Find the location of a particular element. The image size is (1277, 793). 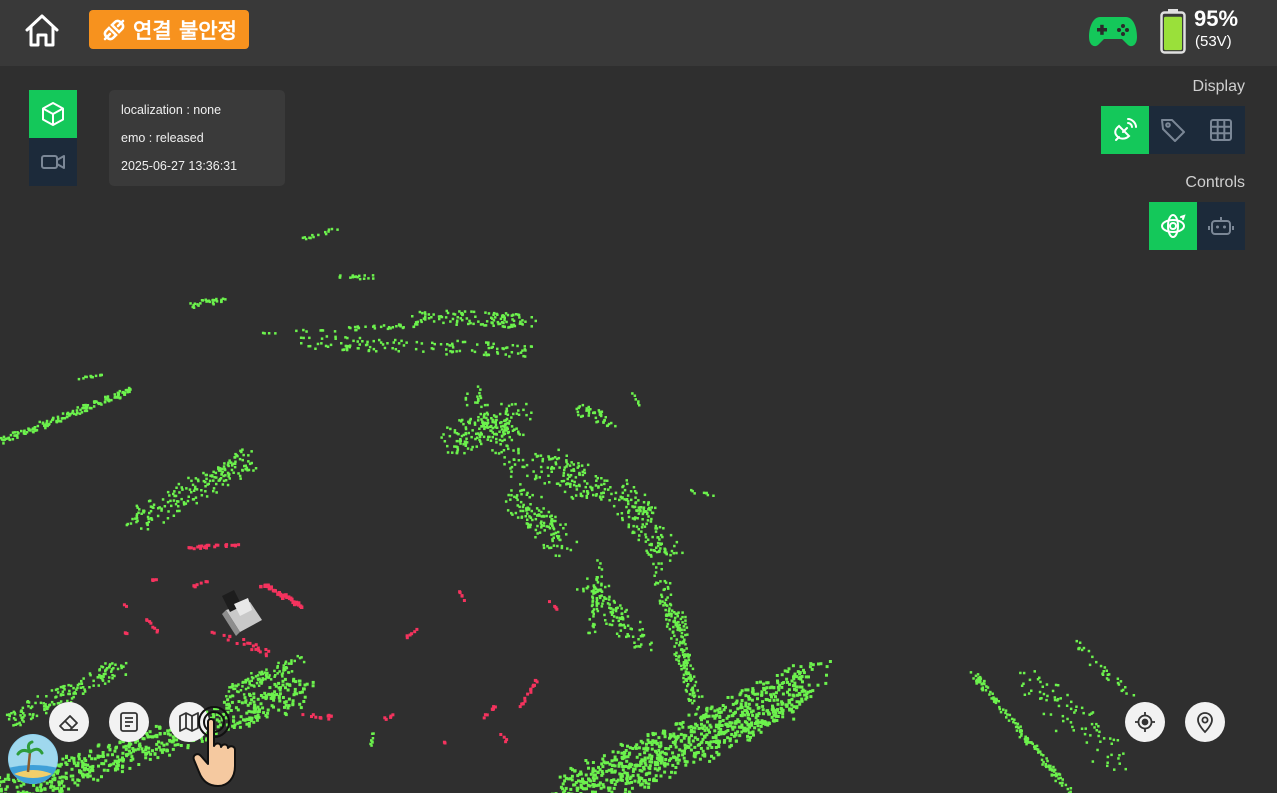

display-tags-button is located at coordinates (1173, 130).